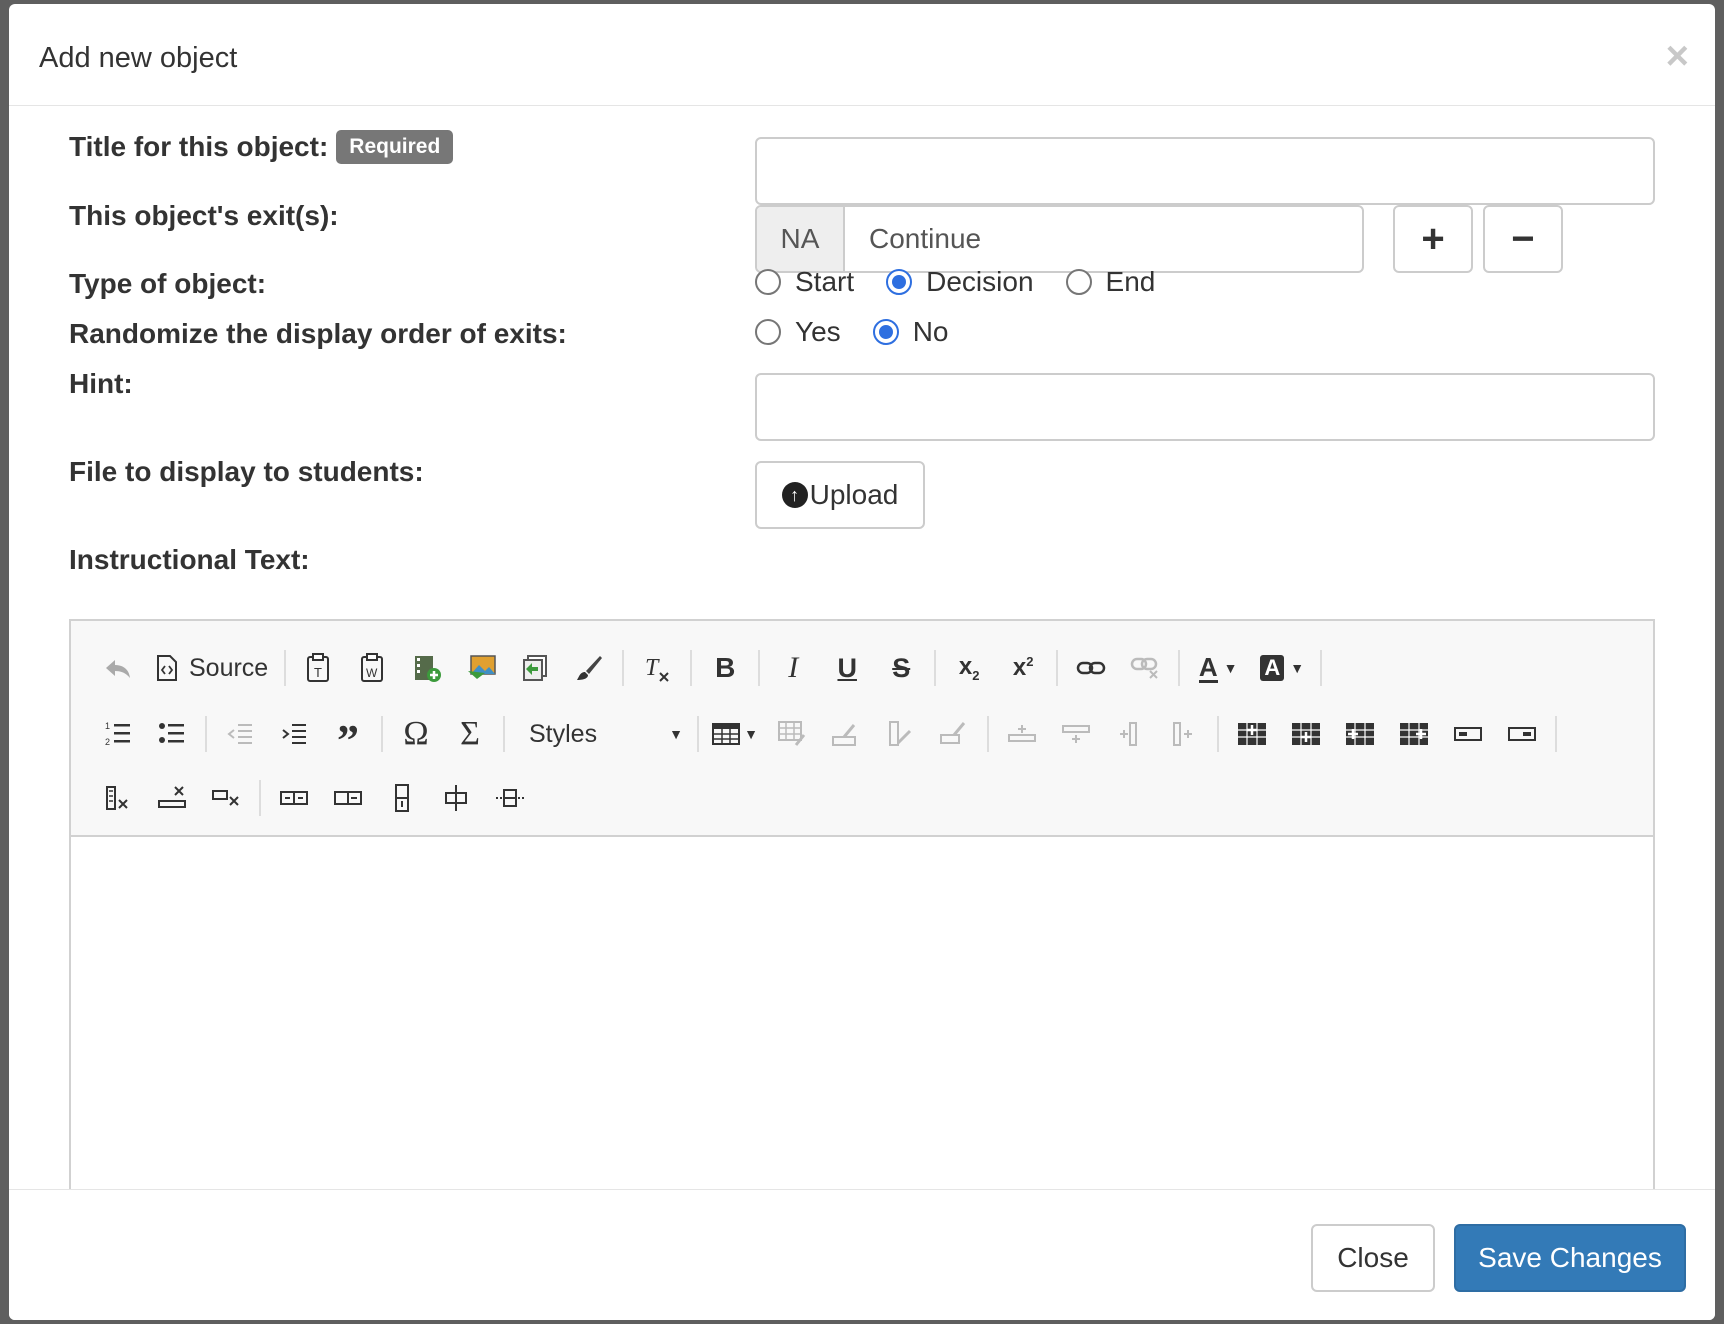 This screenshot has width=1724, height=1324. I want to click on cell-align-middle-icon, so click(510, 798).